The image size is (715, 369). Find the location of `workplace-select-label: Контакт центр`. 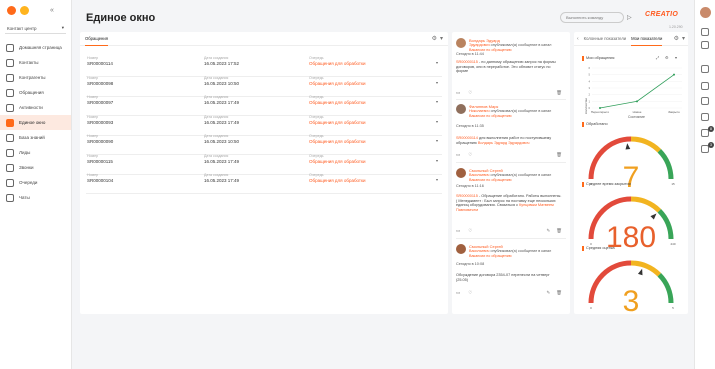

workplace-select-label: Контакт центр is located at coordinates (22, 28).